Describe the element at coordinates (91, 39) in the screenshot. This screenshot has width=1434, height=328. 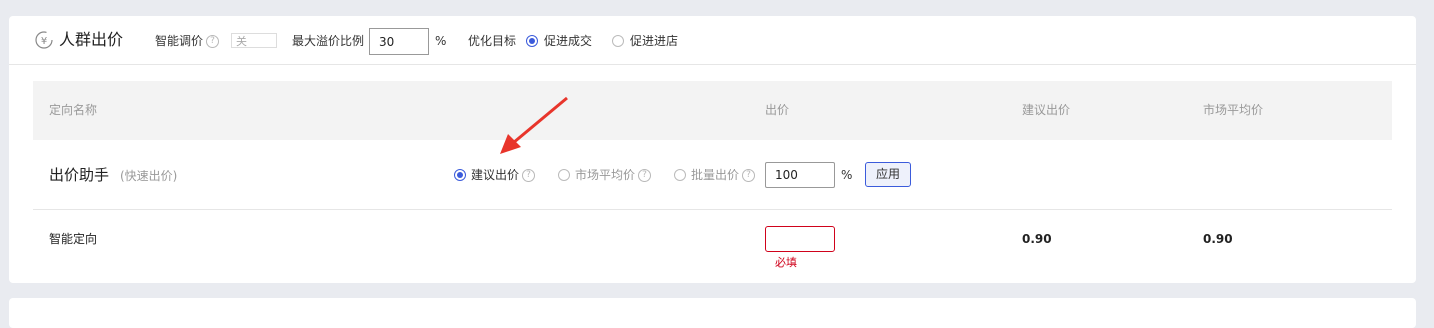
I see `panel-title: 人群出价` at that location.